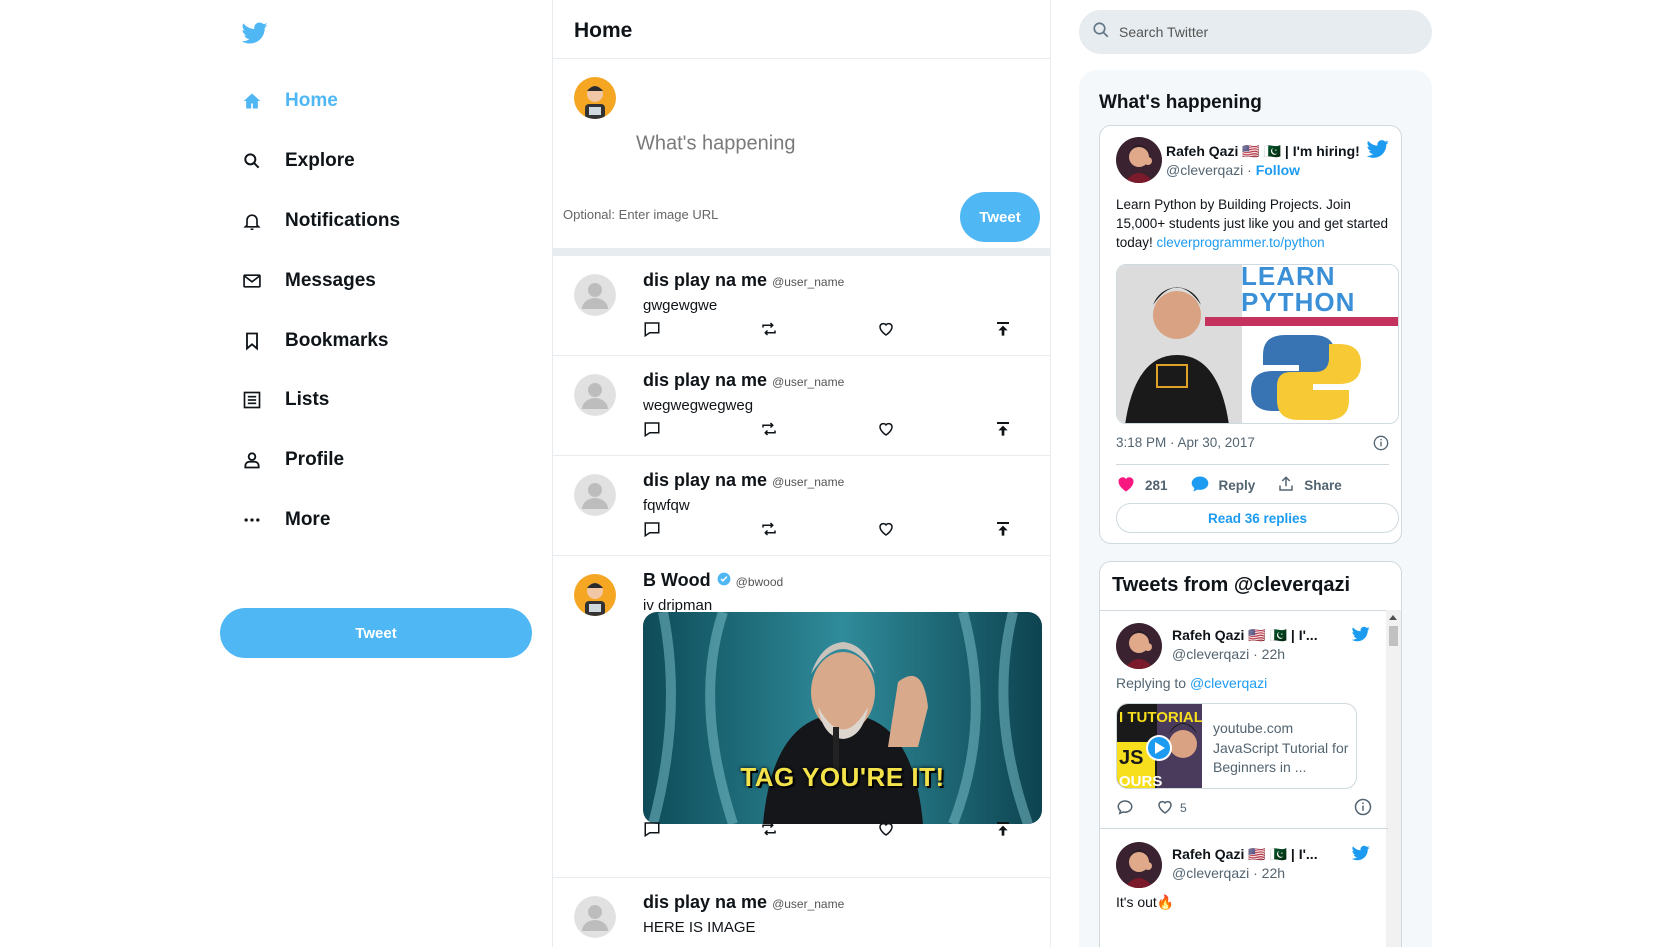 Image resolution: width=1680 pixels, height=947 pixels. I want to click on video-thumbnail: I TUTORIAL JS OURS, so click(1160, 746).